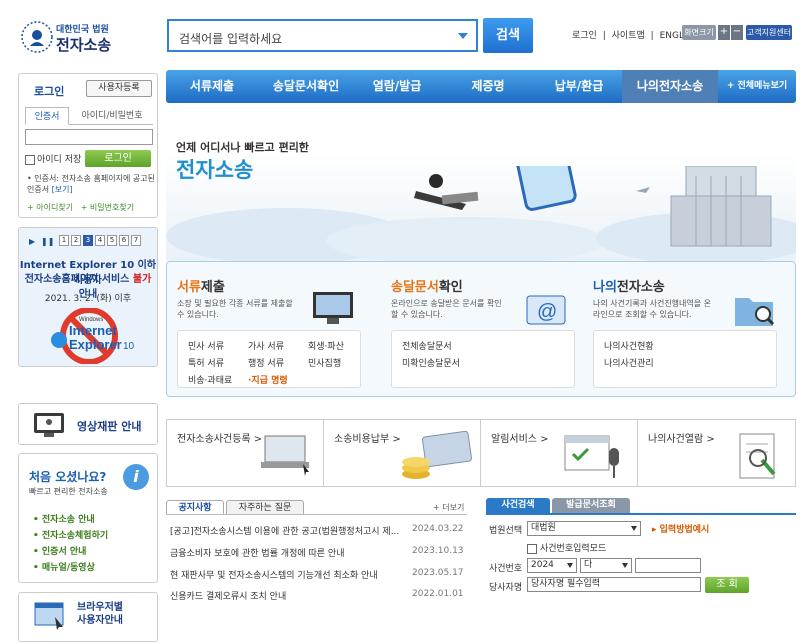 The width and height of the screenshot is (800, 644). What do you see at coordinates (427, 345) in the screenshot?
I see `link-all-docs: 전체송달문서` at bounding box center [427, 345].